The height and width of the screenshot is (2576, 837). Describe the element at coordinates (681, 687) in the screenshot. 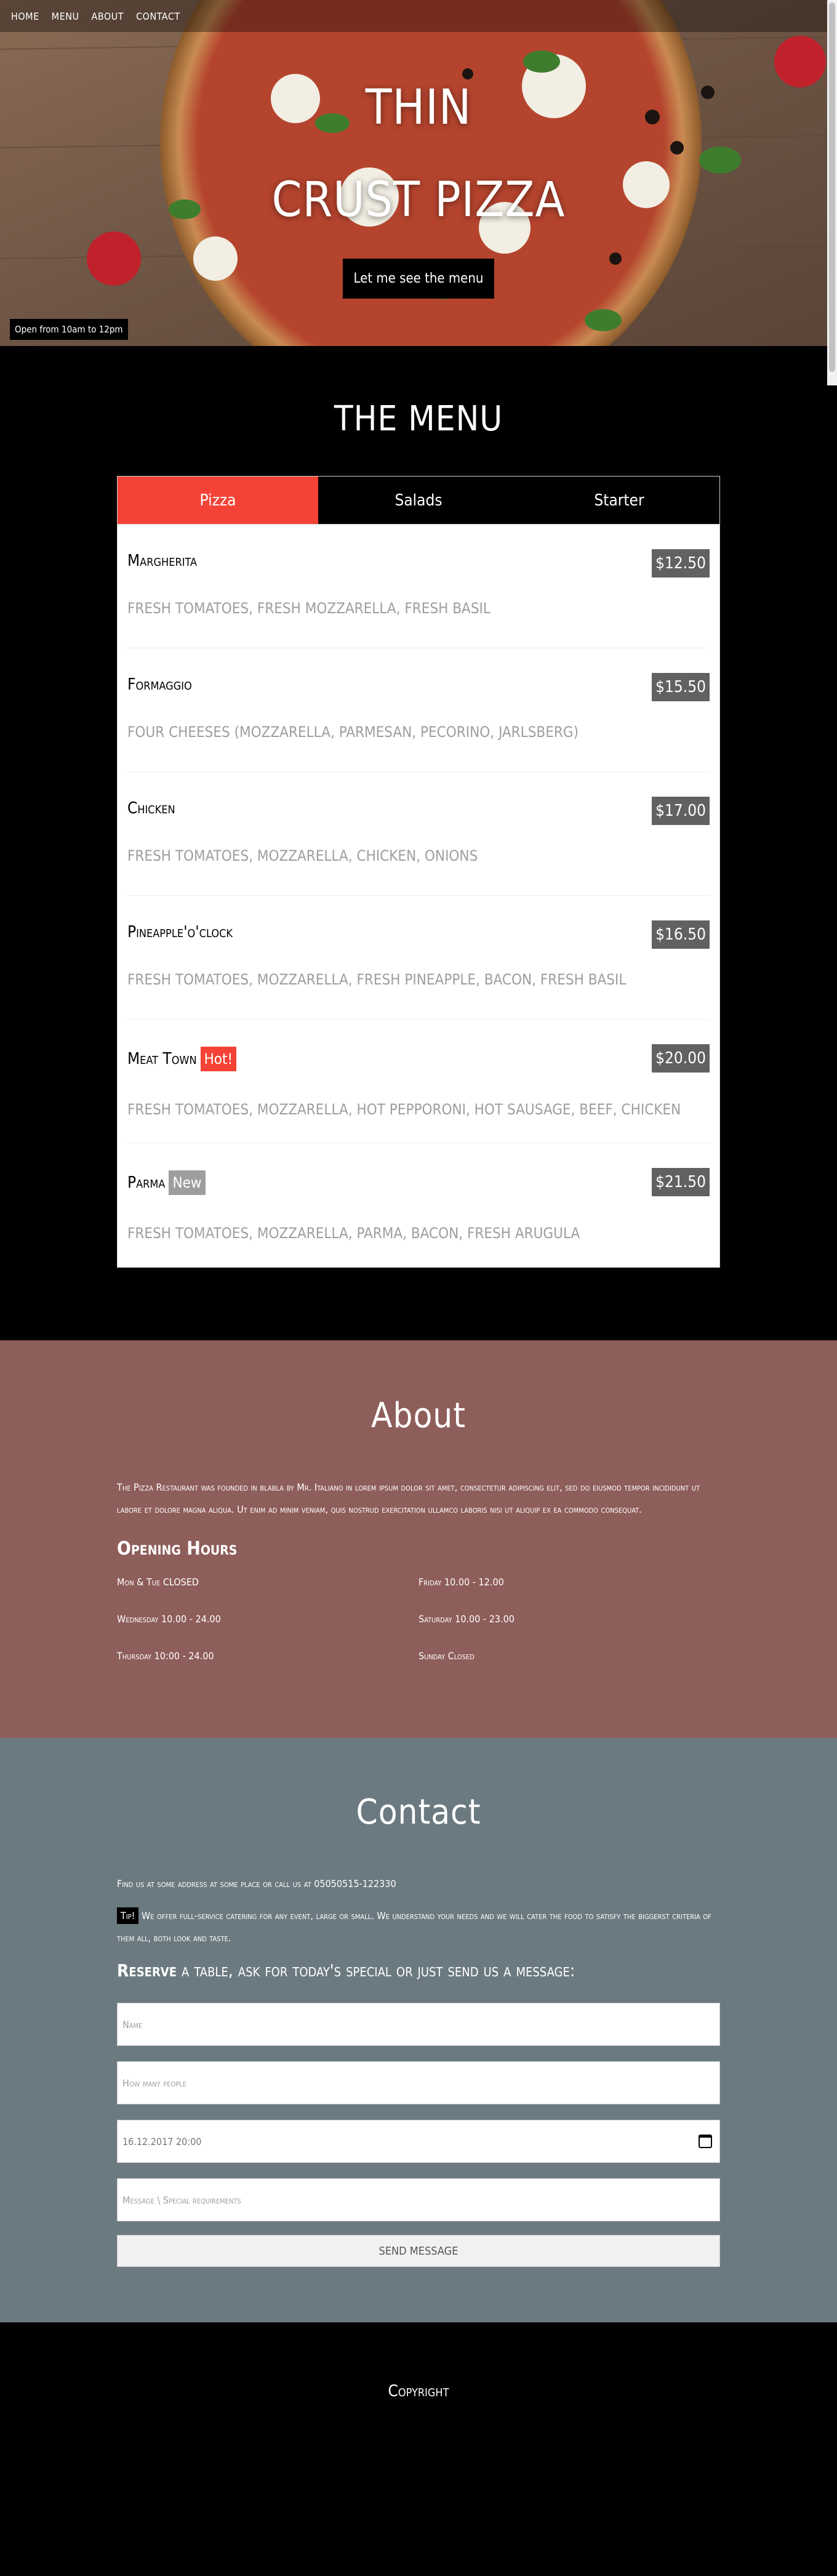

I see `price-badge: $15.50` at that location.